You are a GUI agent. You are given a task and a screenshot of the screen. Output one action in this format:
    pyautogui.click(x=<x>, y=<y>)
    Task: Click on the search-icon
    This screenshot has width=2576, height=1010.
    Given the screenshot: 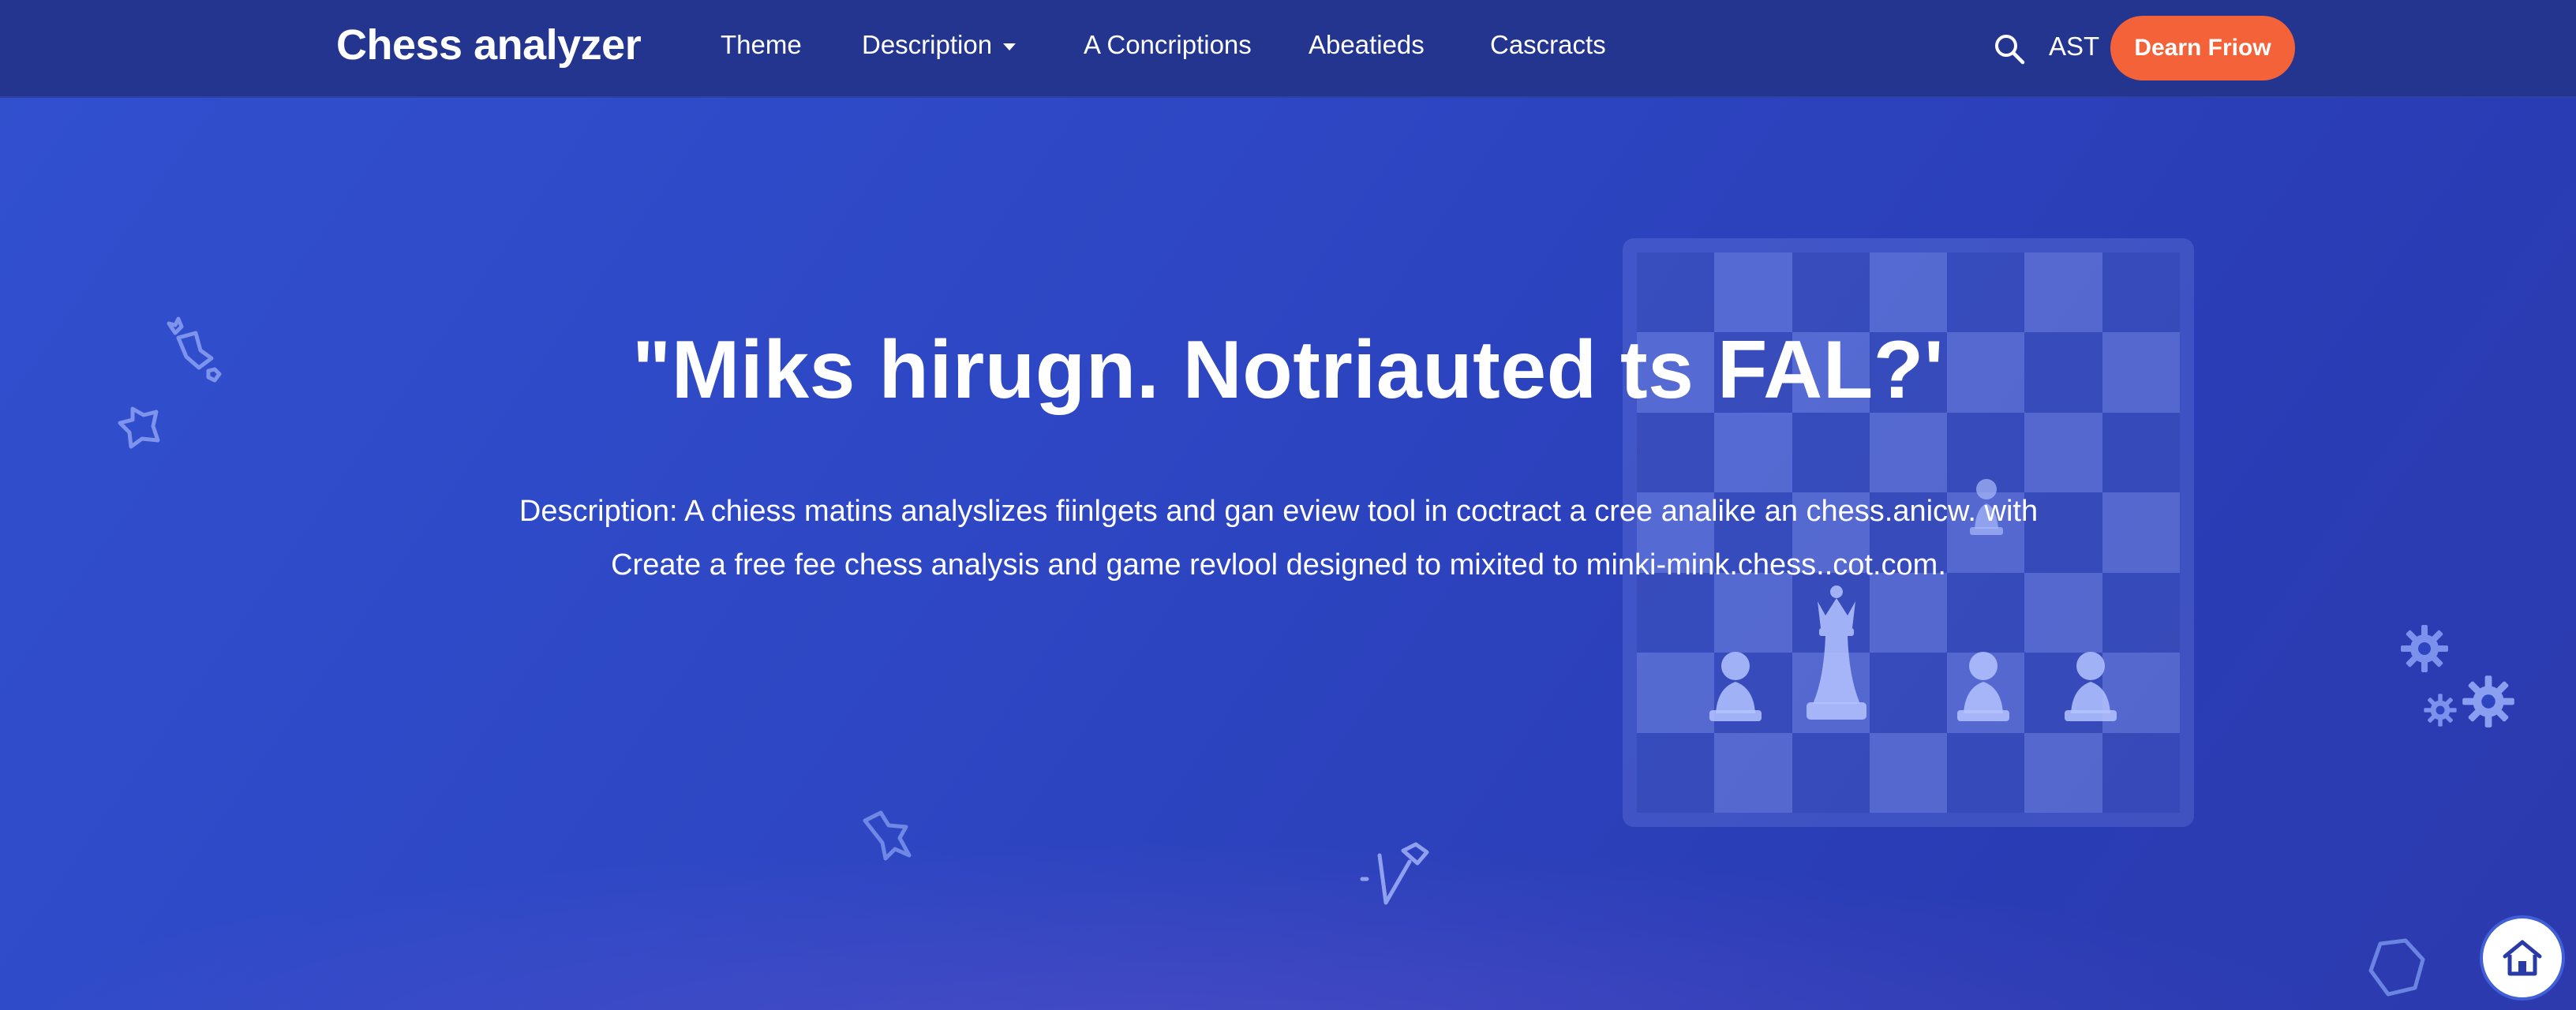 What is the action you would take?
    pyautogui.click(x=2009, y=49)
    